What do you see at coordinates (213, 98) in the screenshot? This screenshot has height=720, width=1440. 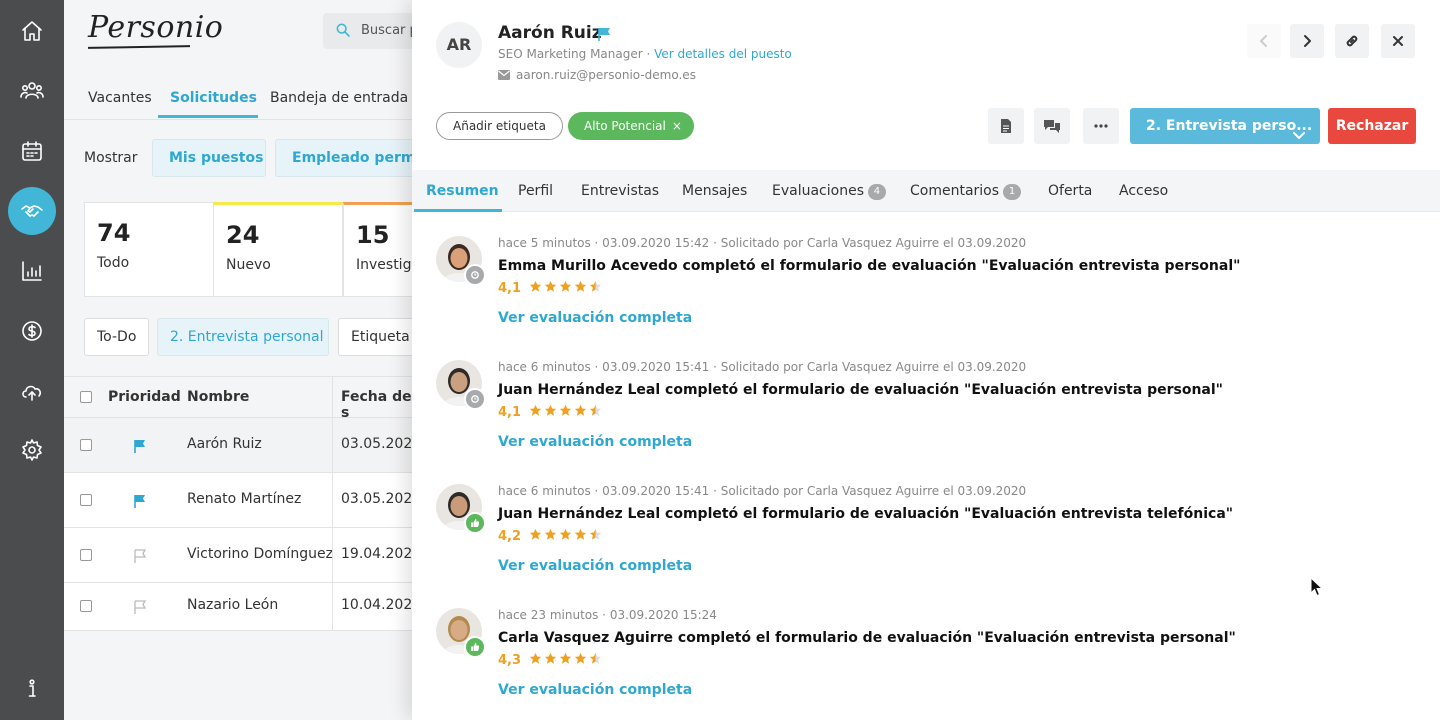 I see `tab-solicitudes: Solicitudes` at bounding box center [213, 98].